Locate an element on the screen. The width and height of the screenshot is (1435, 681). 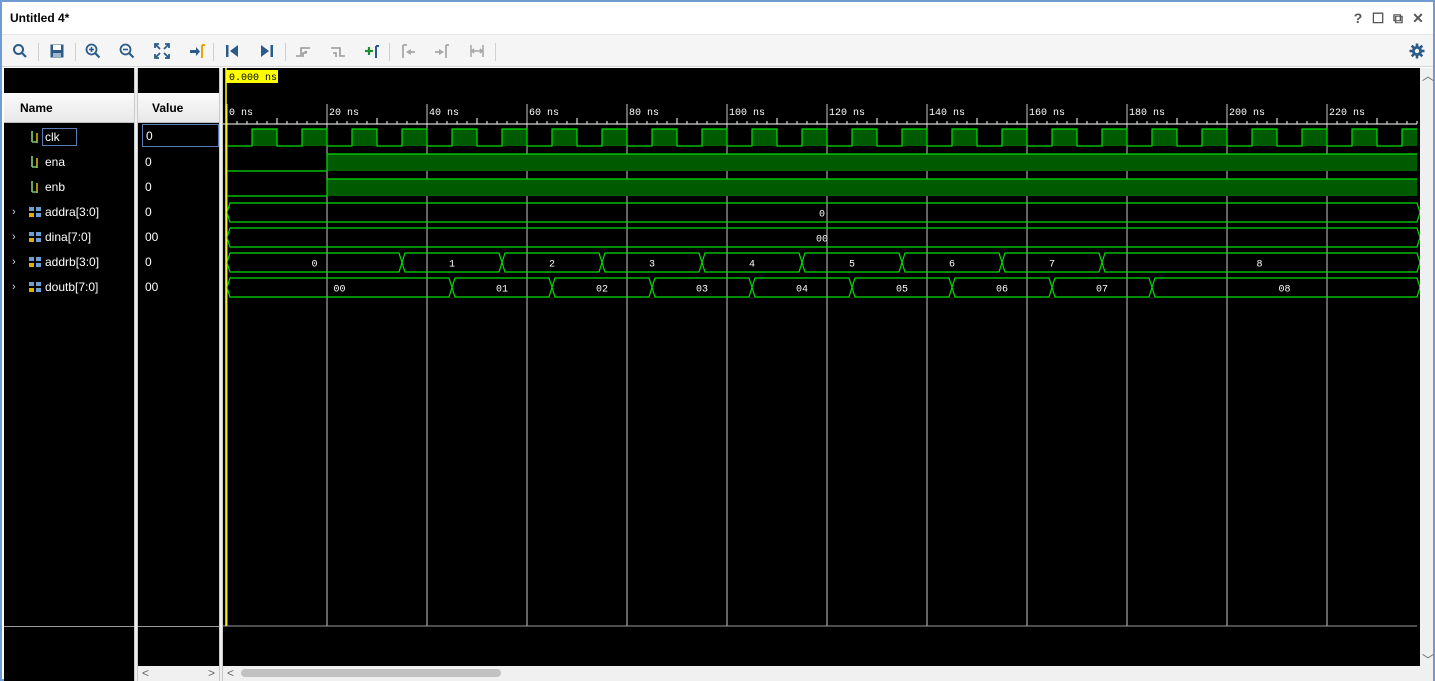
swap-cursors-icon is located at coordinates (477, 51).